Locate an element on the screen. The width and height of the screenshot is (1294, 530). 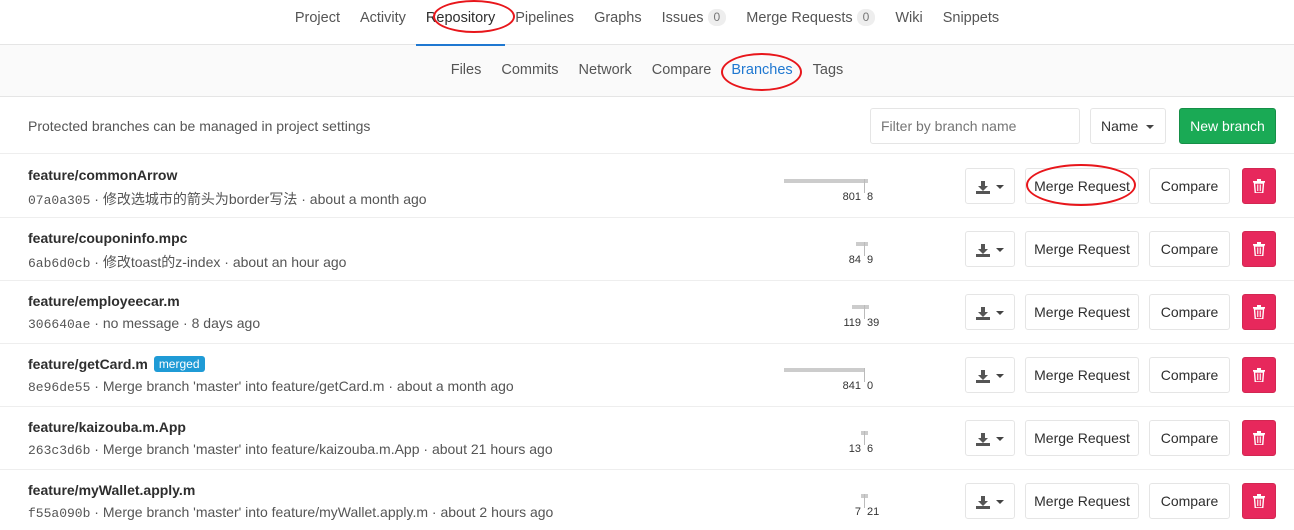
commit-sha-link: 8e96de55 is located at coordinates (59, 387).